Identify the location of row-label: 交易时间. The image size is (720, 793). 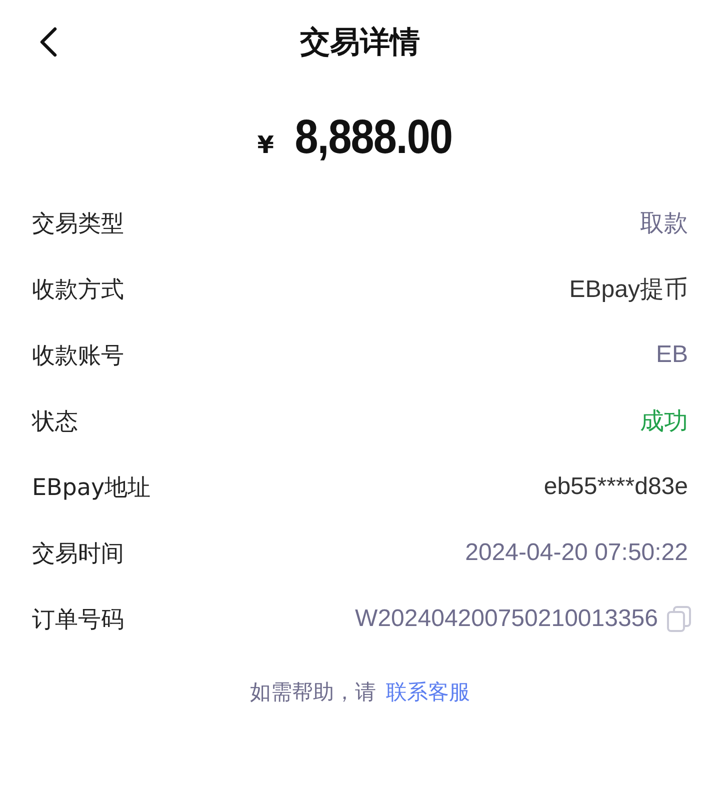
(78, 554).